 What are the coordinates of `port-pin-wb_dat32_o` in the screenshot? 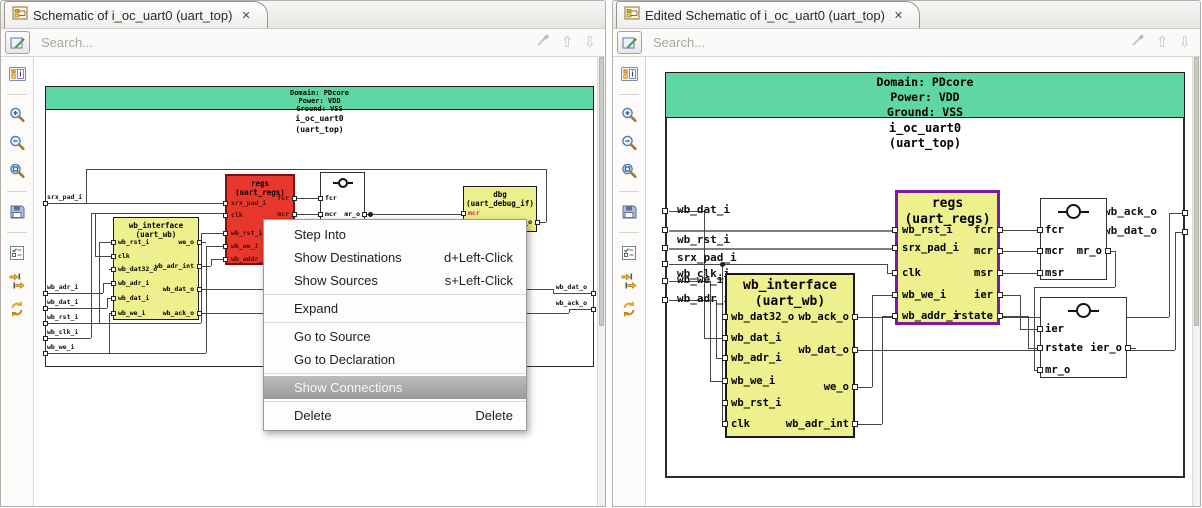 It's located at (113, 269).